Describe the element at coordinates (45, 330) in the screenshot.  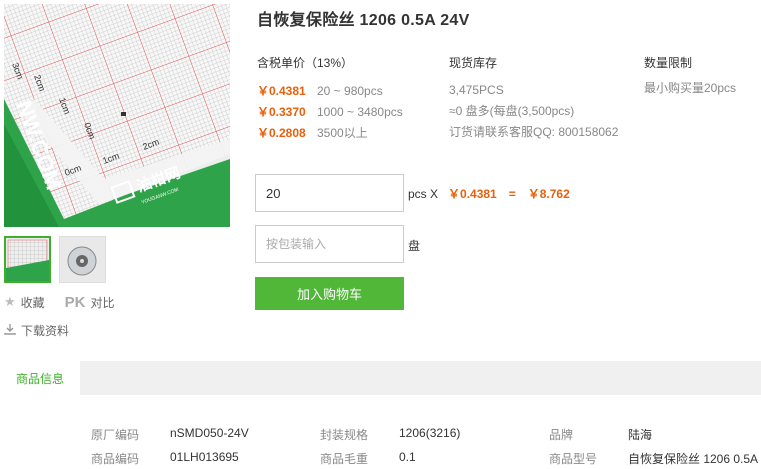
I see `download-label: 下载资料` at that location.